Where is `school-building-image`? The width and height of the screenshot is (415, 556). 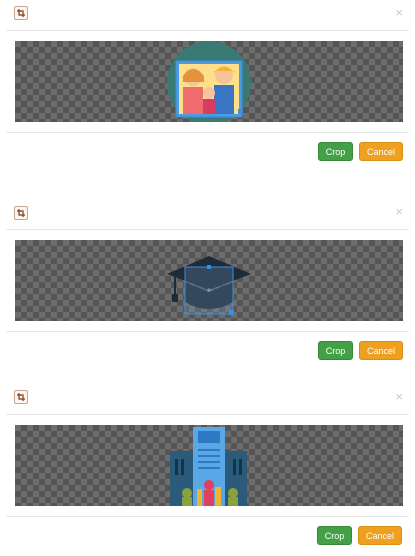 school-building-image is located at coordinates (208, 466).